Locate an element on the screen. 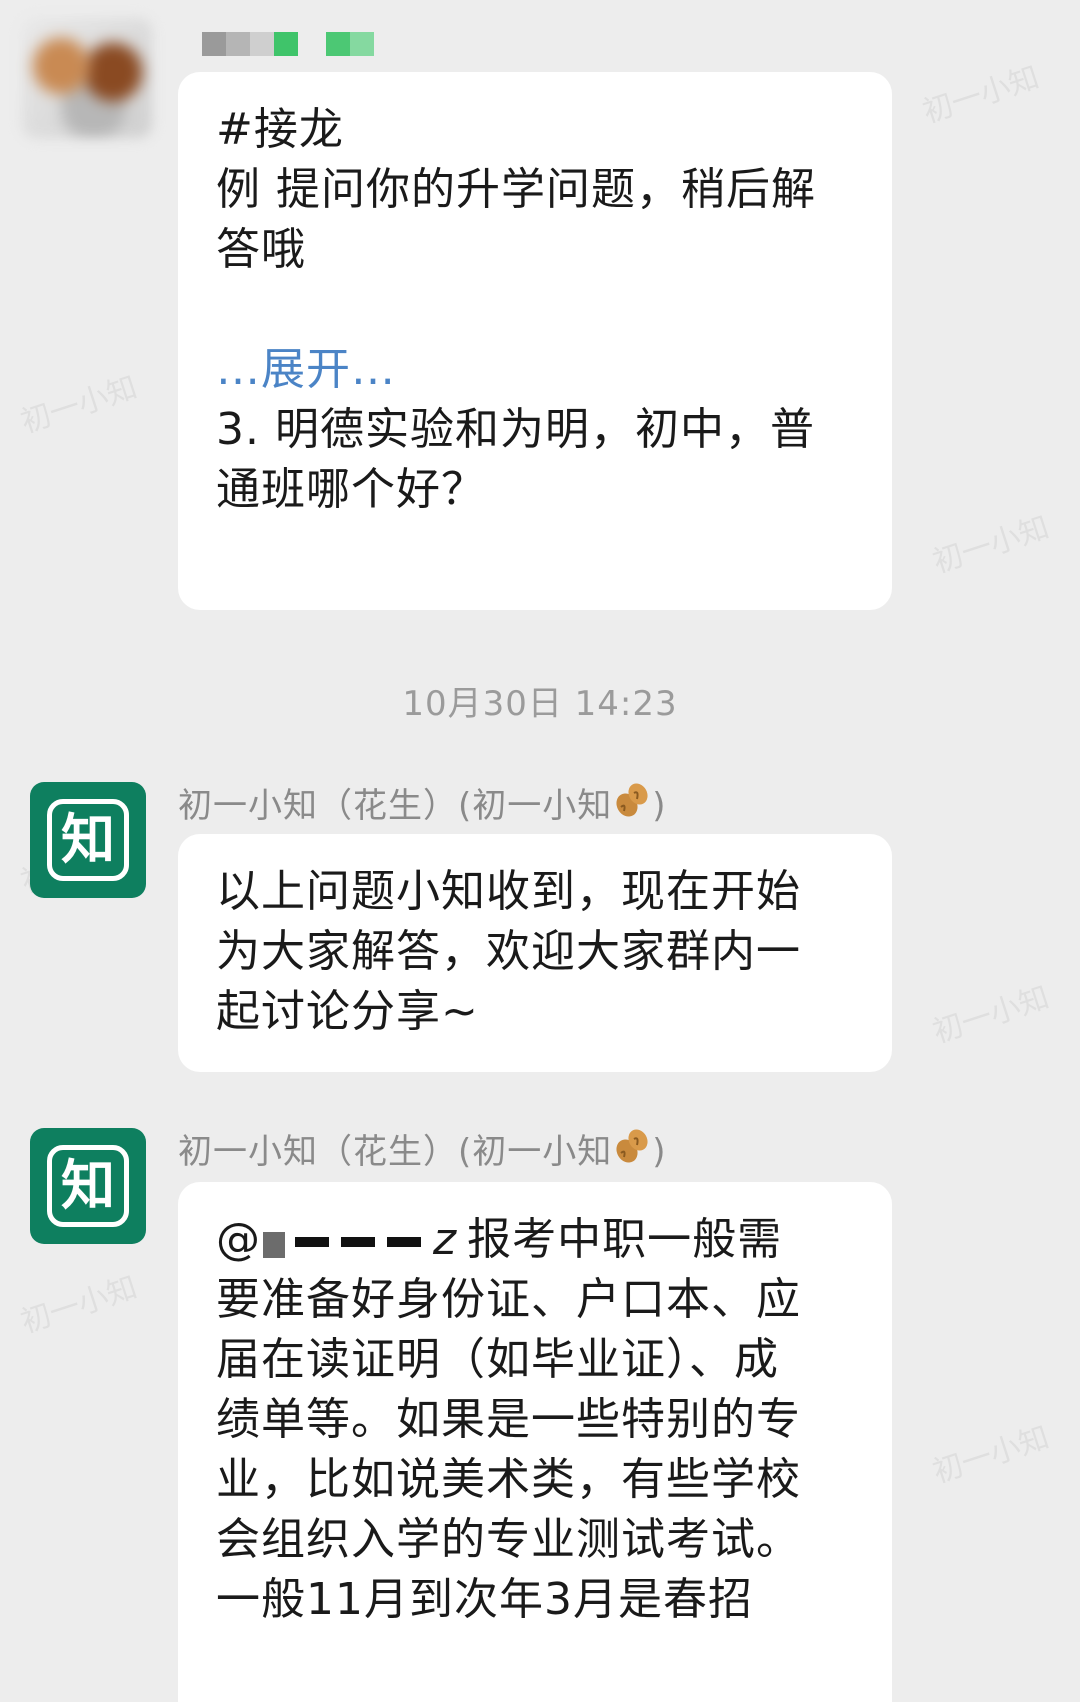  message-line: 3. 明德实验和为明，初中，普 is located at coordinates (515, 429).